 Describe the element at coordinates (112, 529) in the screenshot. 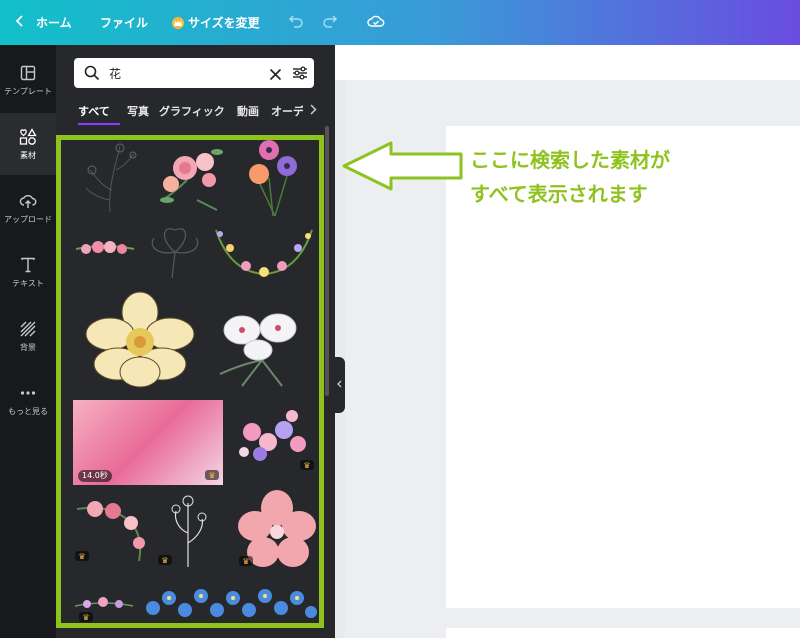

I see `rose-corner-graphic: ♛` at that location.